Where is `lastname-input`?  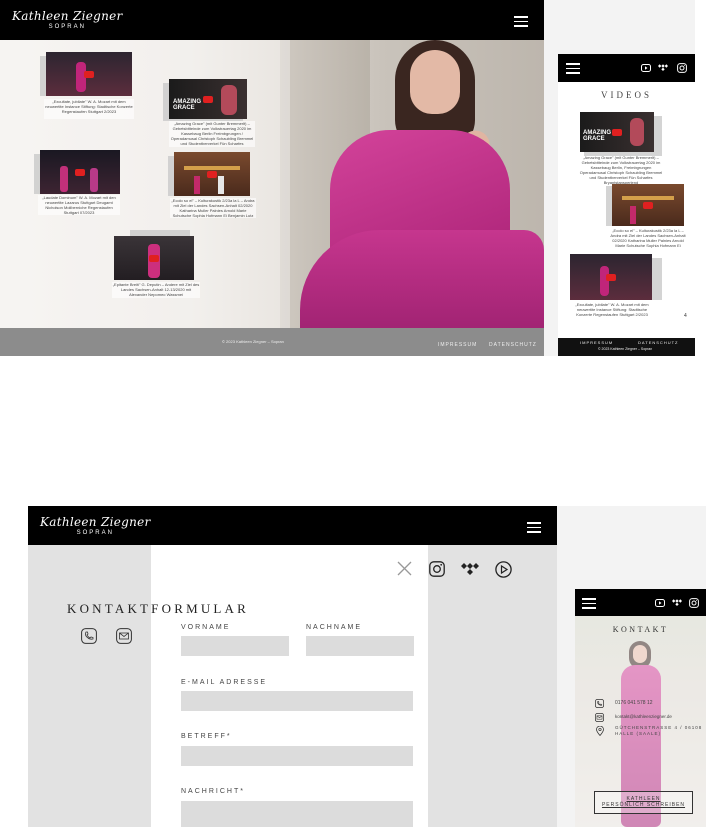 lastname-input is located at coordinates (360, 646).